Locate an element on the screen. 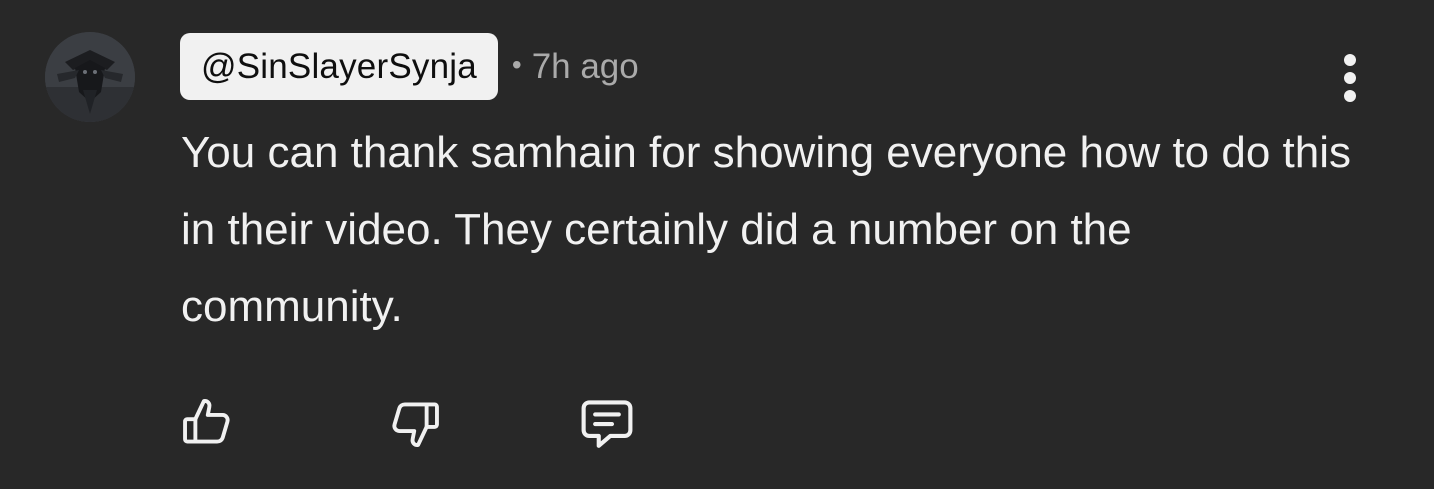  comment-timestamp: 7h ago is located at coordinates (585, 67).